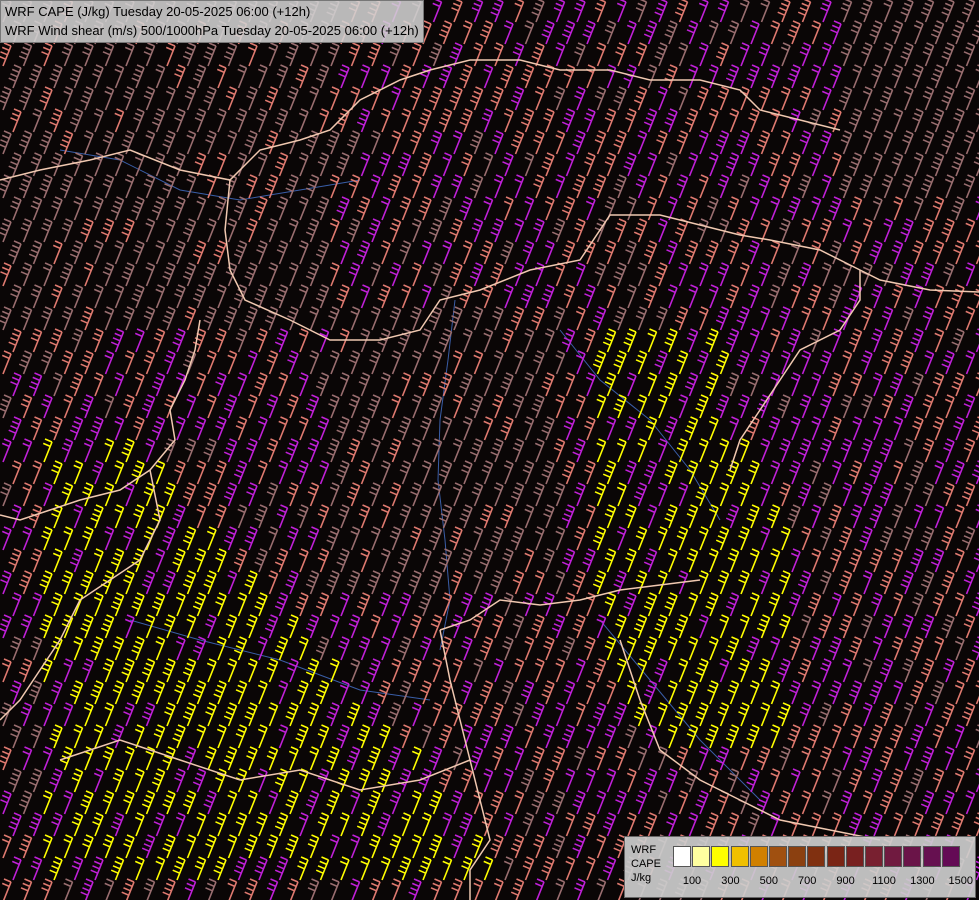 Image resolution: width=979 pixels, height=900 pixels. I want to click on legend-name-line: CAPE, so click(646, 864).